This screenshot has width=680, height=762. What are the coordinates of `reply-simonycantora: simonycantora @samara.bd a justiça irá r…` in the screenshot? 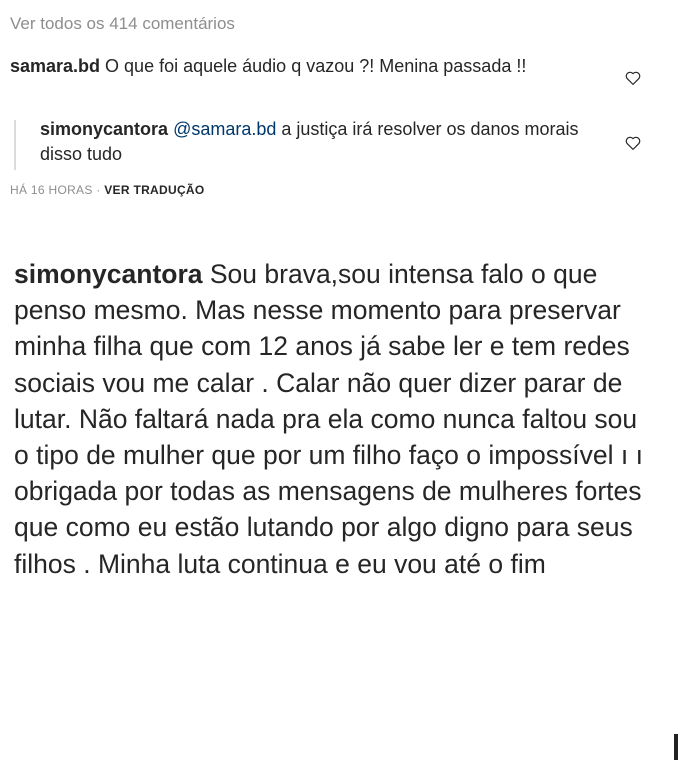 It's located at (320, 142).